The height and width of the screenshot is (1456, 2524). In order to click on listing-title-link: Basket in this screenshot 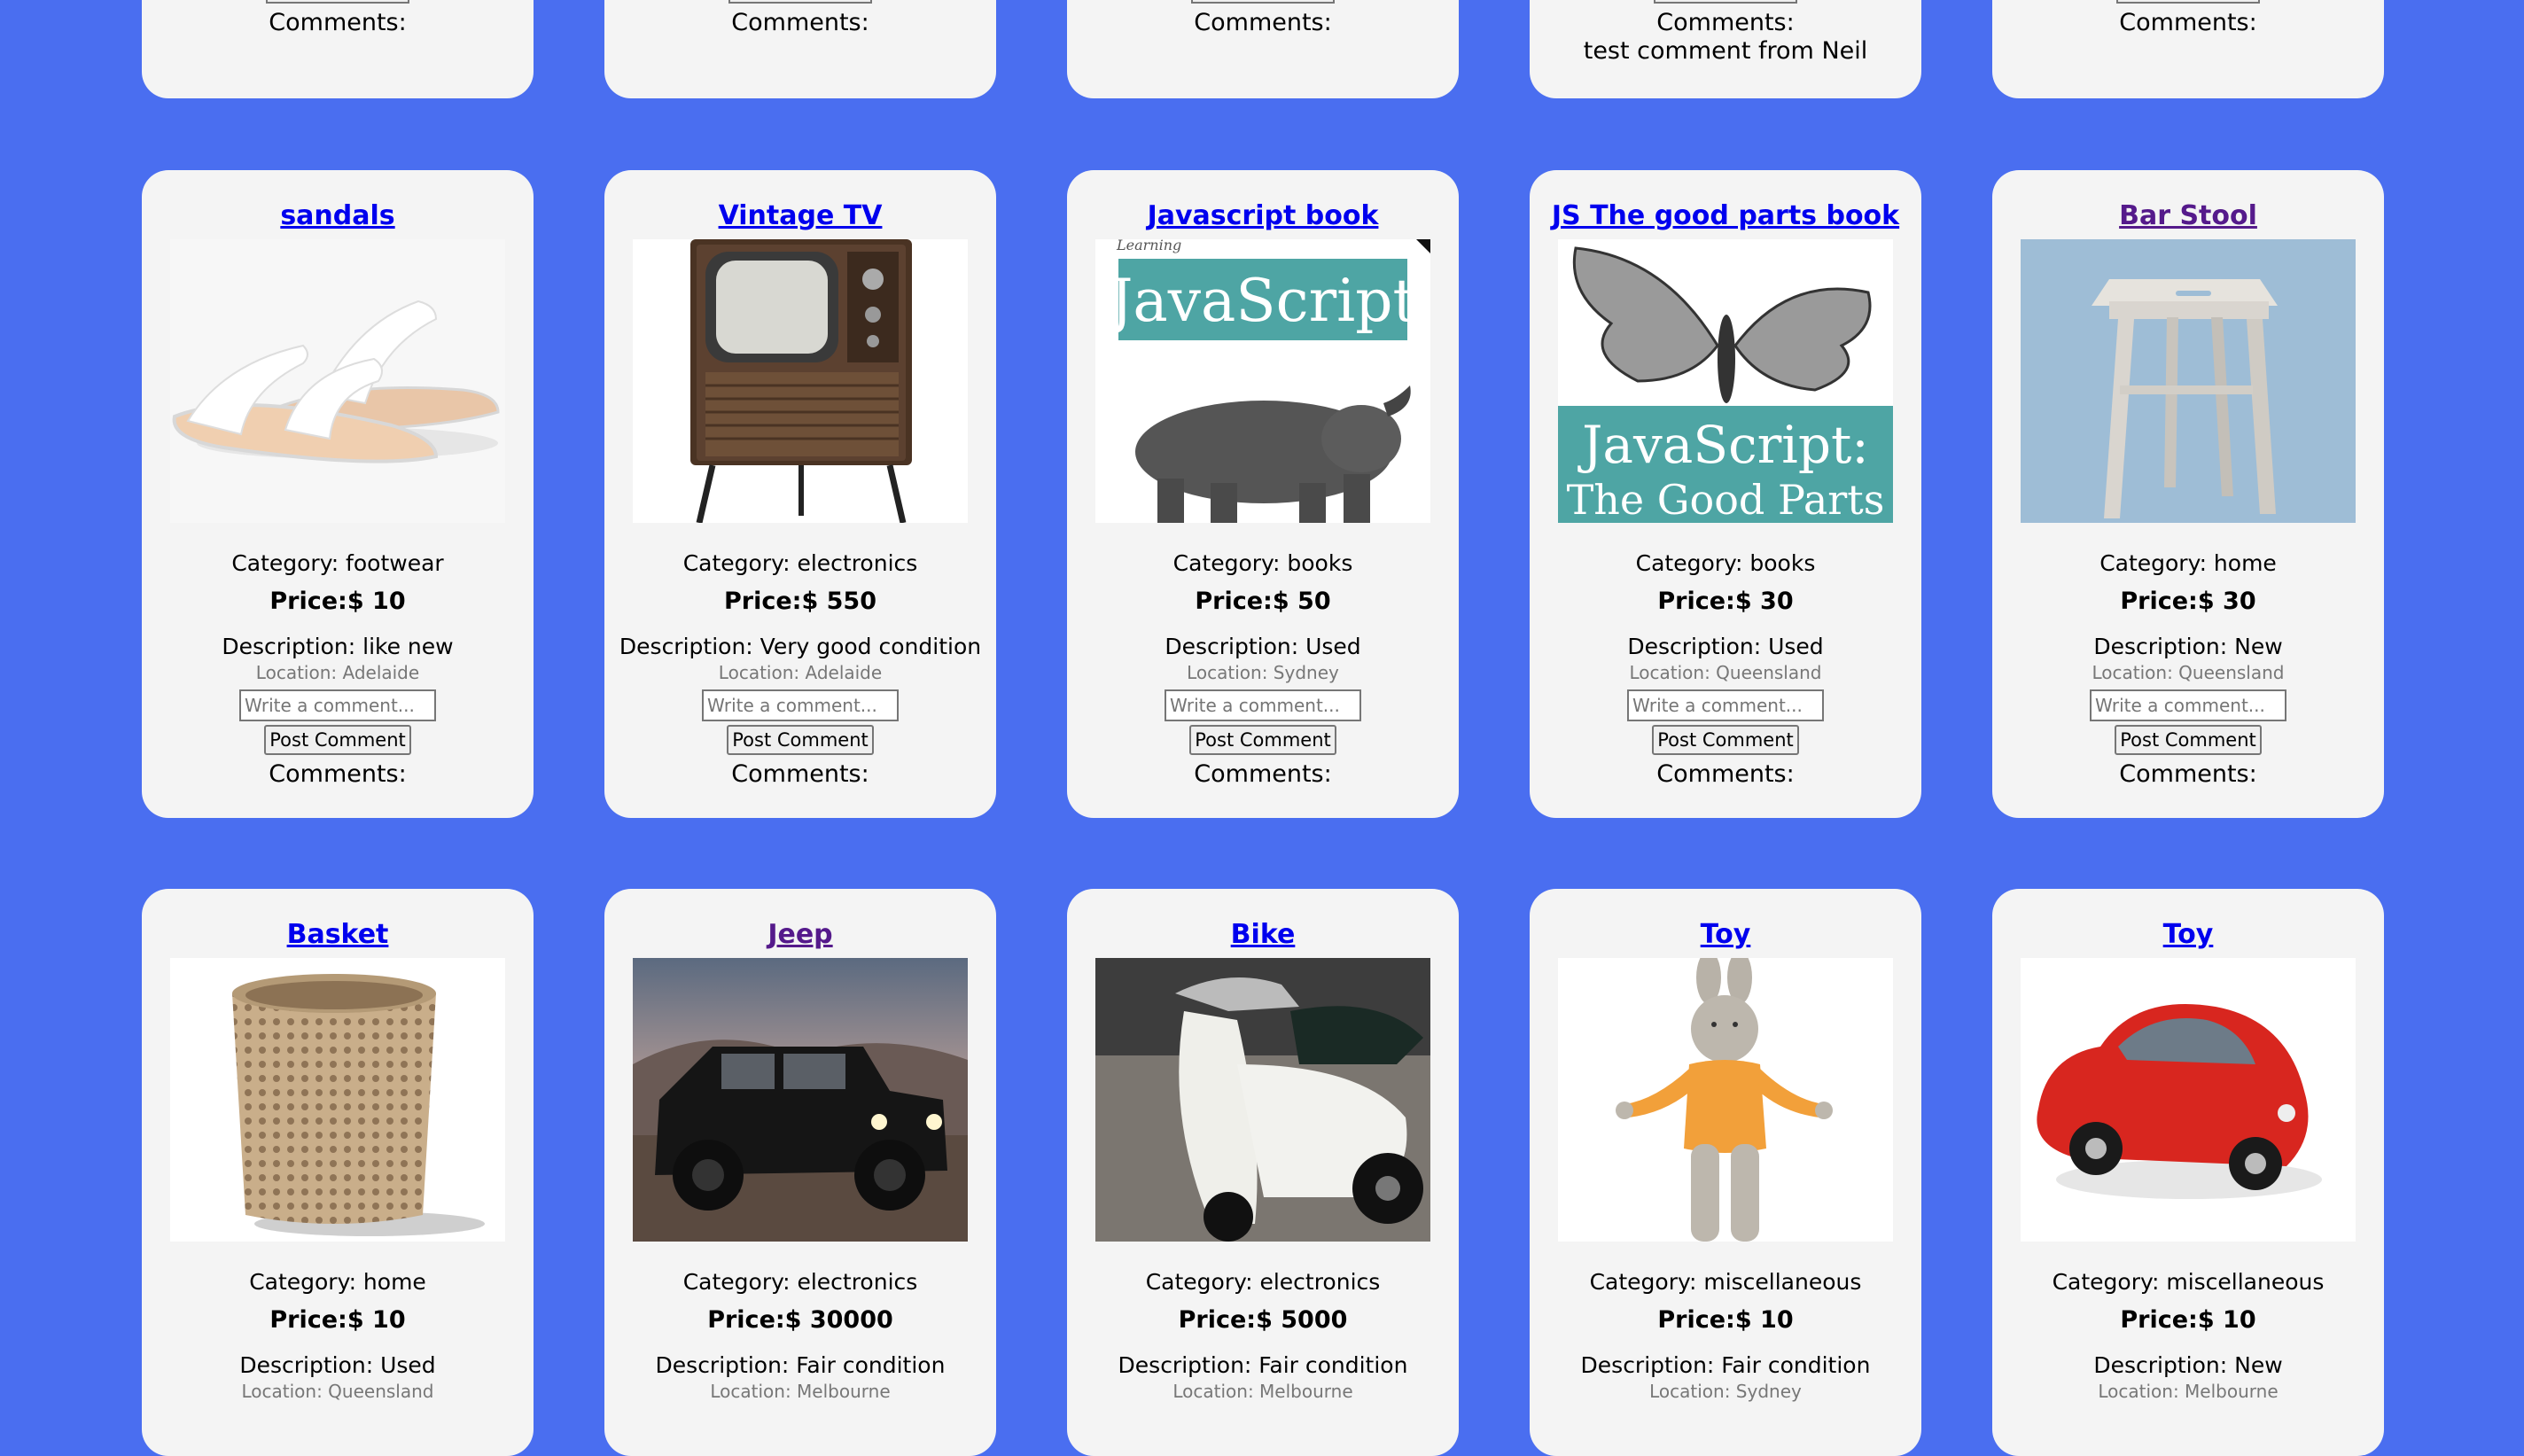, I will do `click(338, 921)`.